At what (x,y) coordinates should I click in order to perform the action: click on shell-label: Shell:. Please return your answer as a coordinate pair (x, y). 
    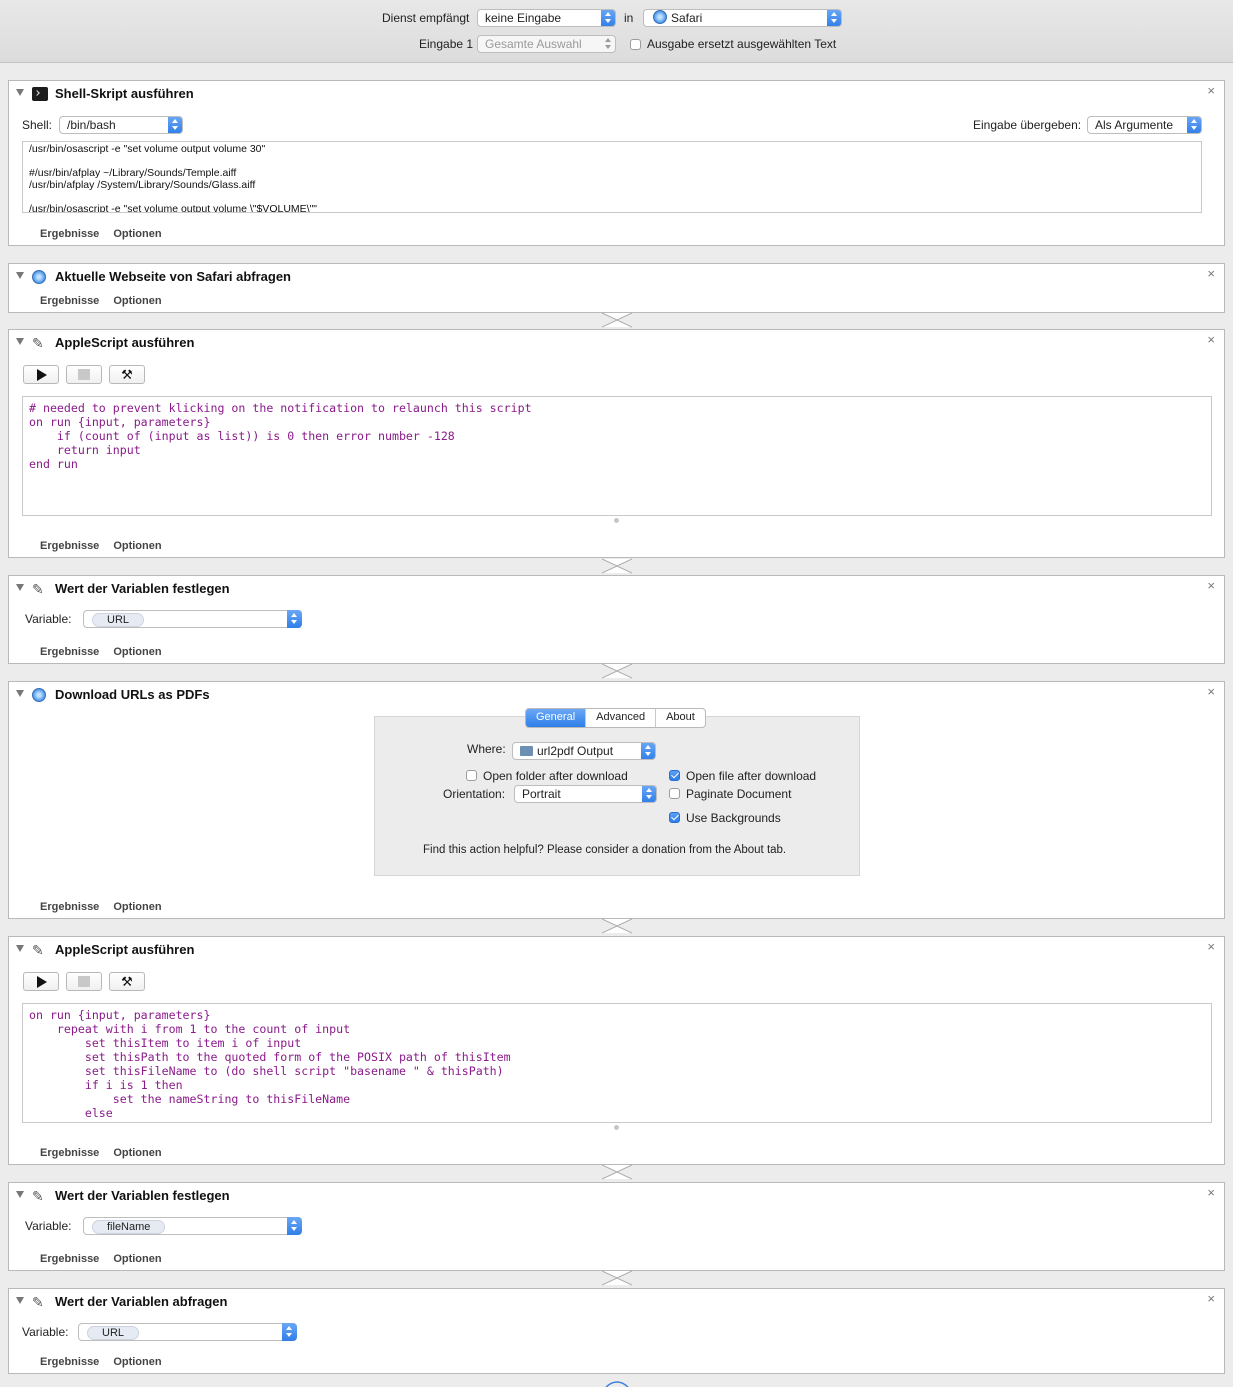
    Looking at the image, I should click on (37, 125).